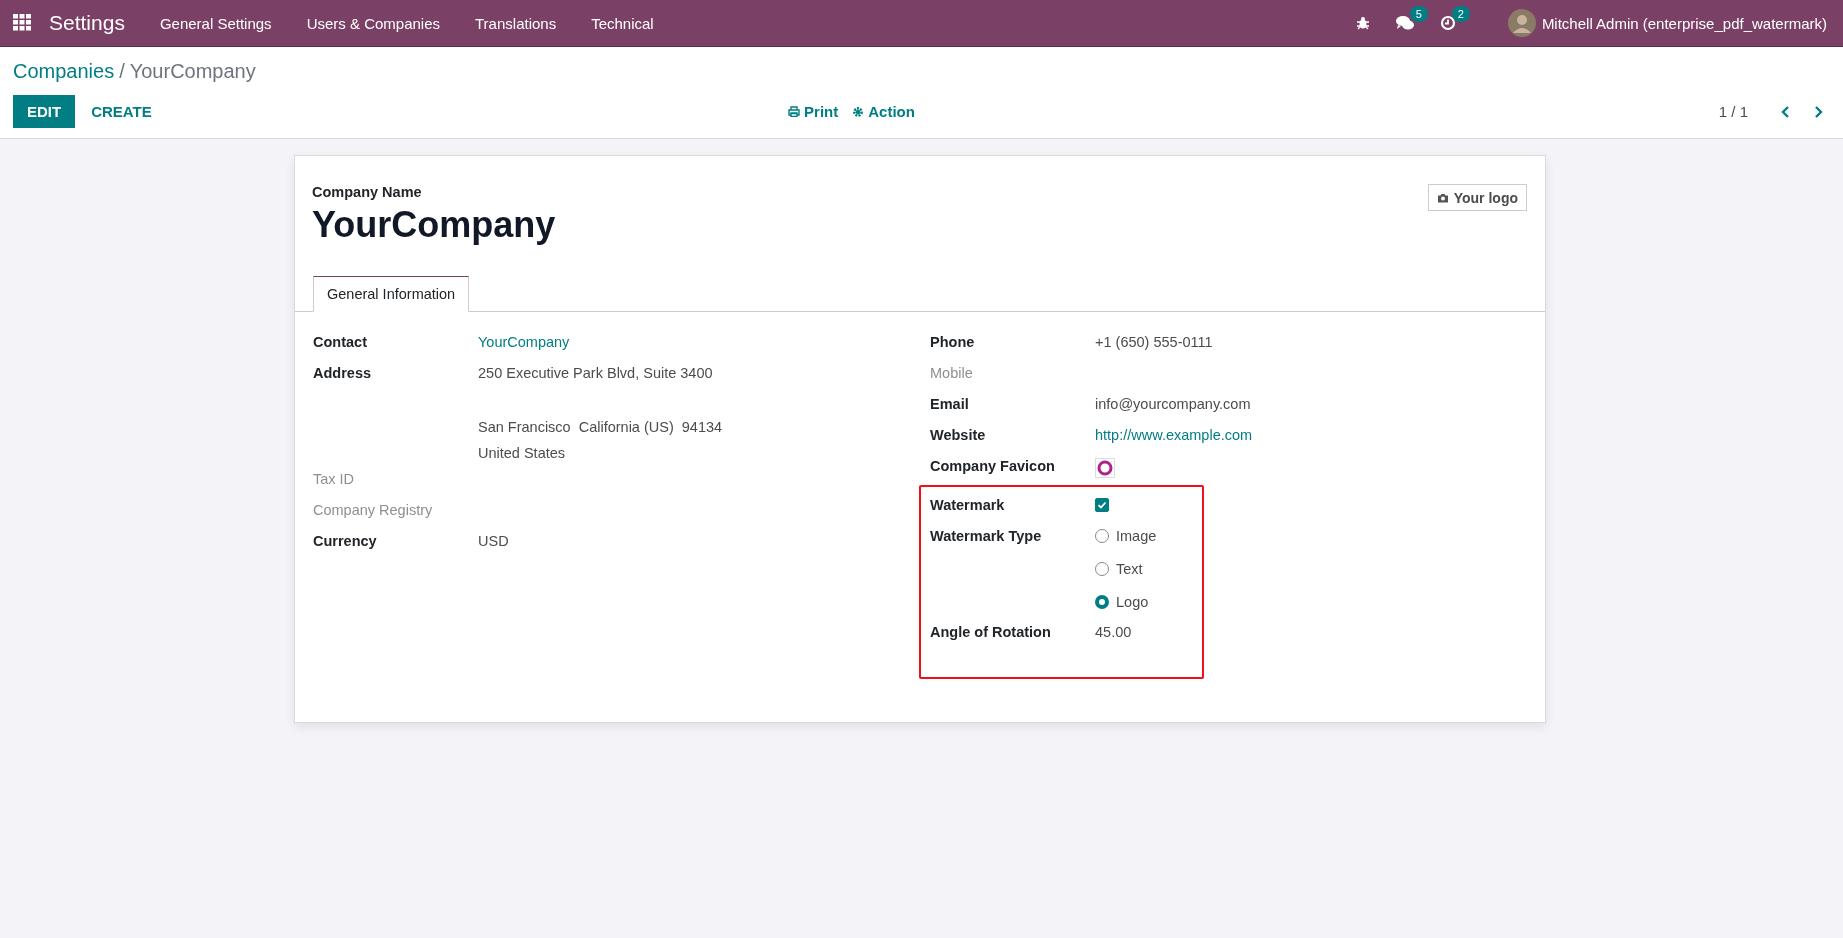 The image size is (1843, 938). What do you see at coordinates (1733, 111) in the screenshot?
I see `pager-counter: 1 / 1` at bounding box center [1733, 111].